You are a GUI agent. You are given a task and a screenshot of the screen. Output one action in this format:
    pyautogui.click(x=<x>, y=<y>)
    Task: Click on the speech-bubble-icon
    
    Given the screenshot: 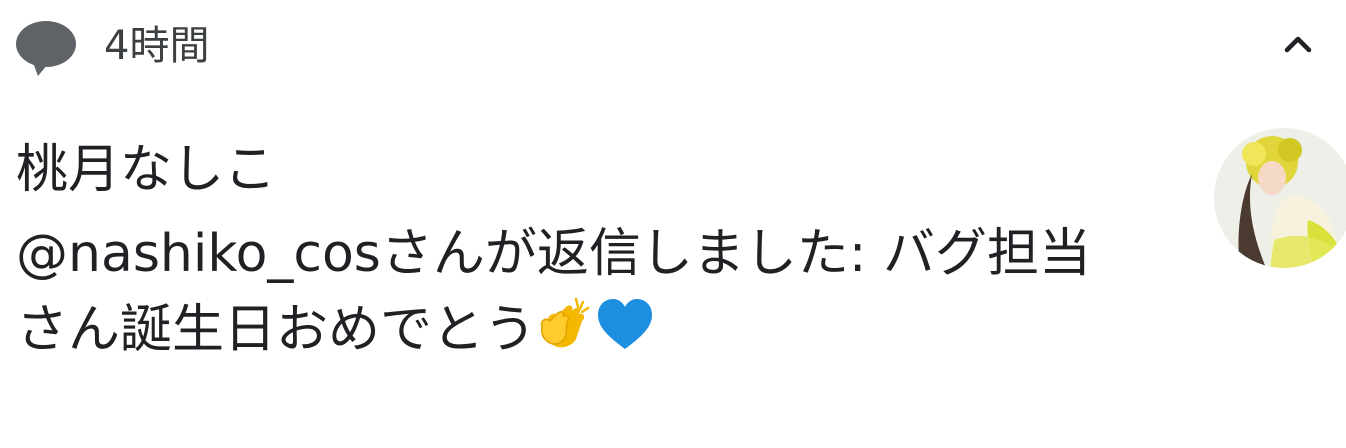 What is the action you would take?
    pyautogui.click(x=48, y=49)
    